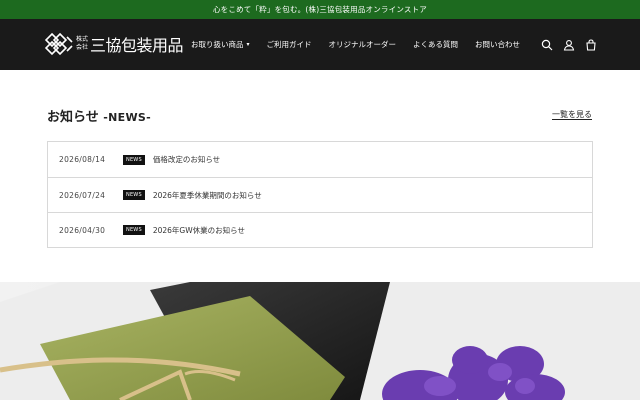 The image size is (640, 400). I want to click on header-icons, so click(565, 44).